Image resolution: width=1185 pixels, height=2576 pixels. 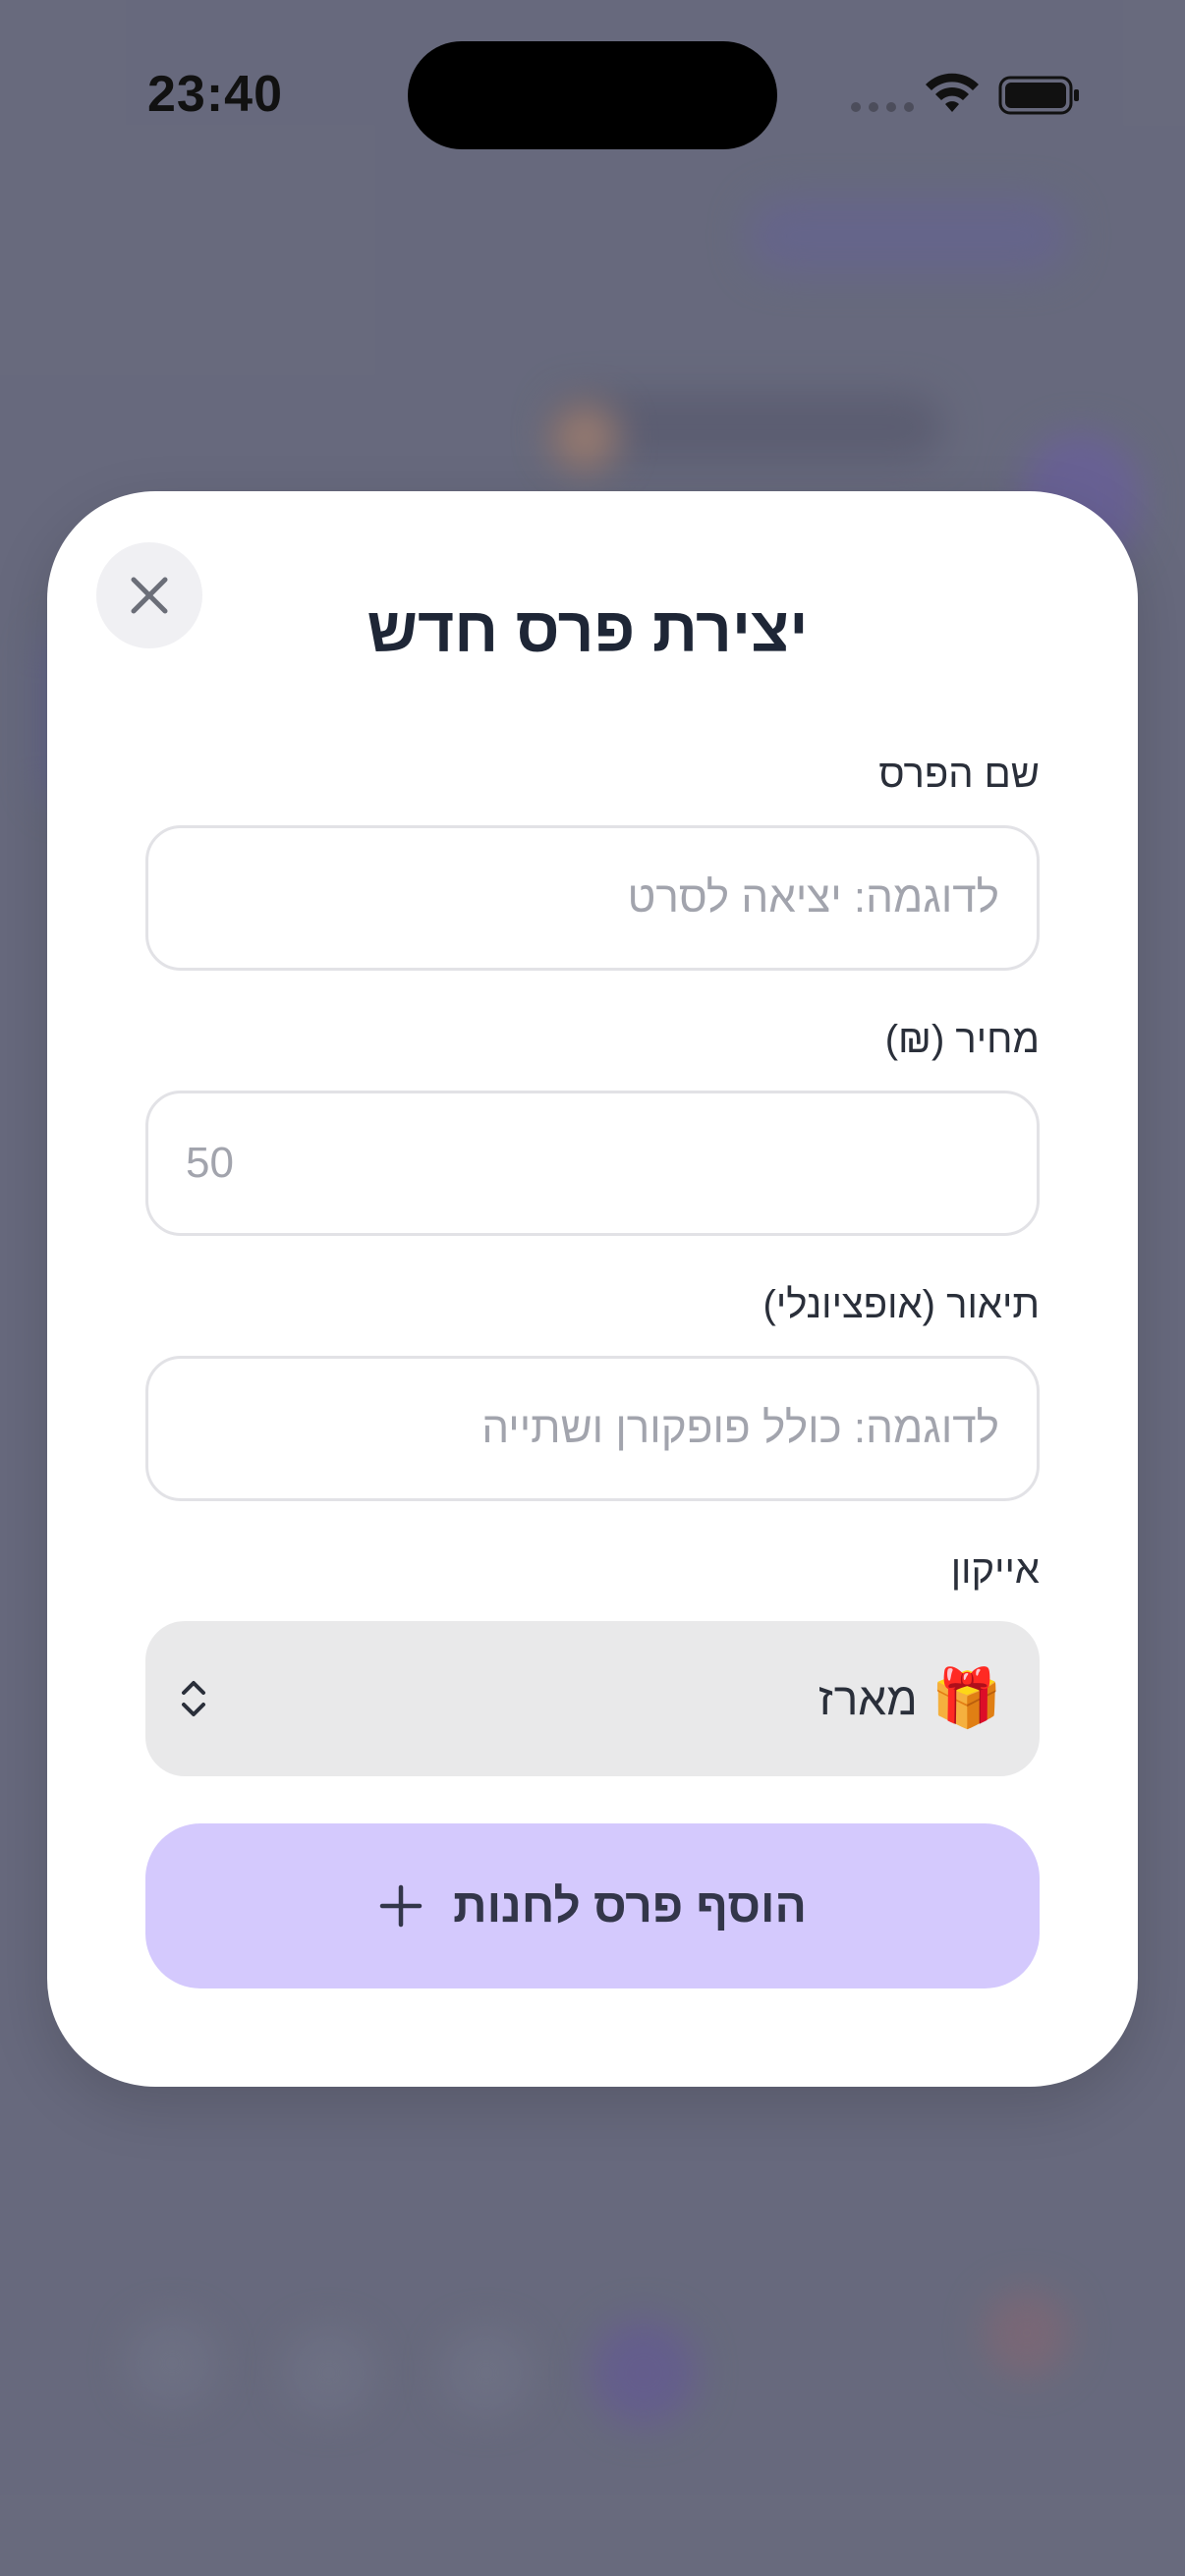 What do you see at coordinates (953, 92) in the screenshot?
I see `wifi-icon` at bounding box center [953, 92].